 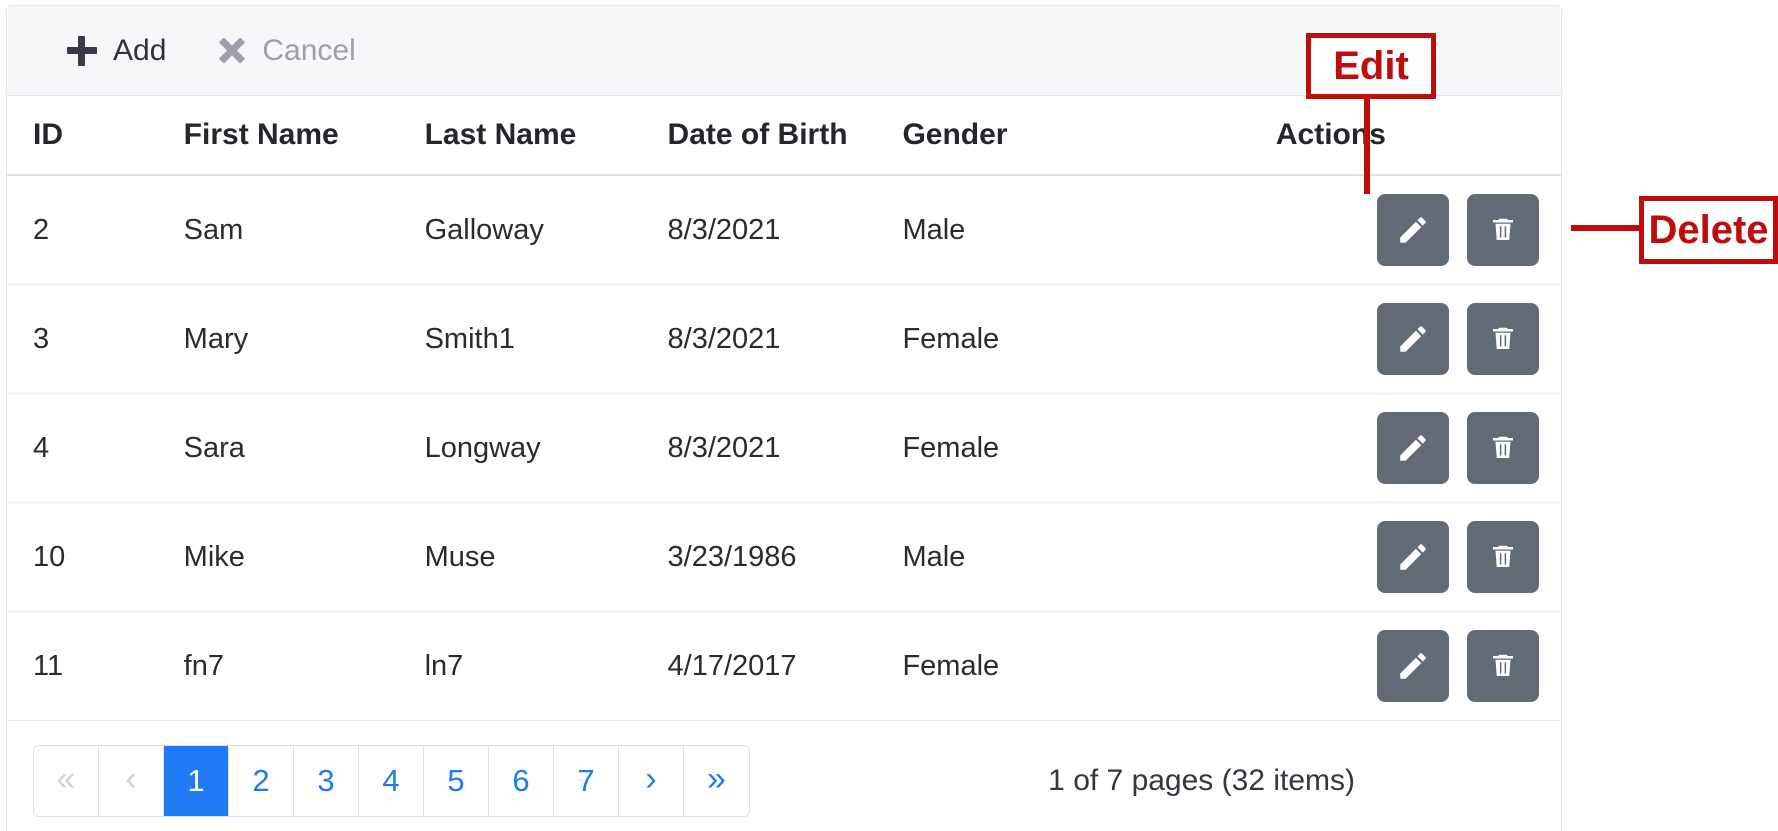 I want to click on table-row: 11 fn7 ln7 4/17/2017 Female, so click(x=784, y=666).